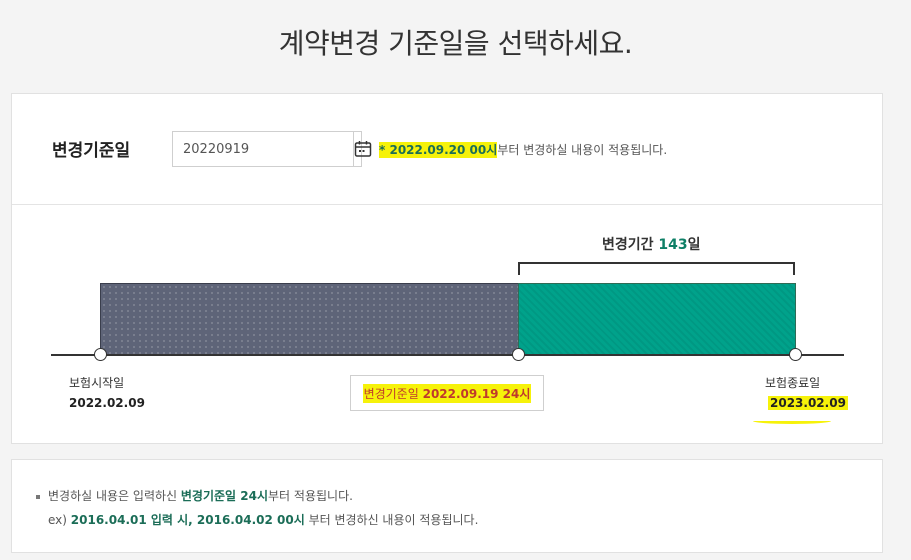 The width and height of the screenshot is (911, 560). I want to click on change-date-box: 변경기준일 2022.09.19 24시, so click(447, 393).